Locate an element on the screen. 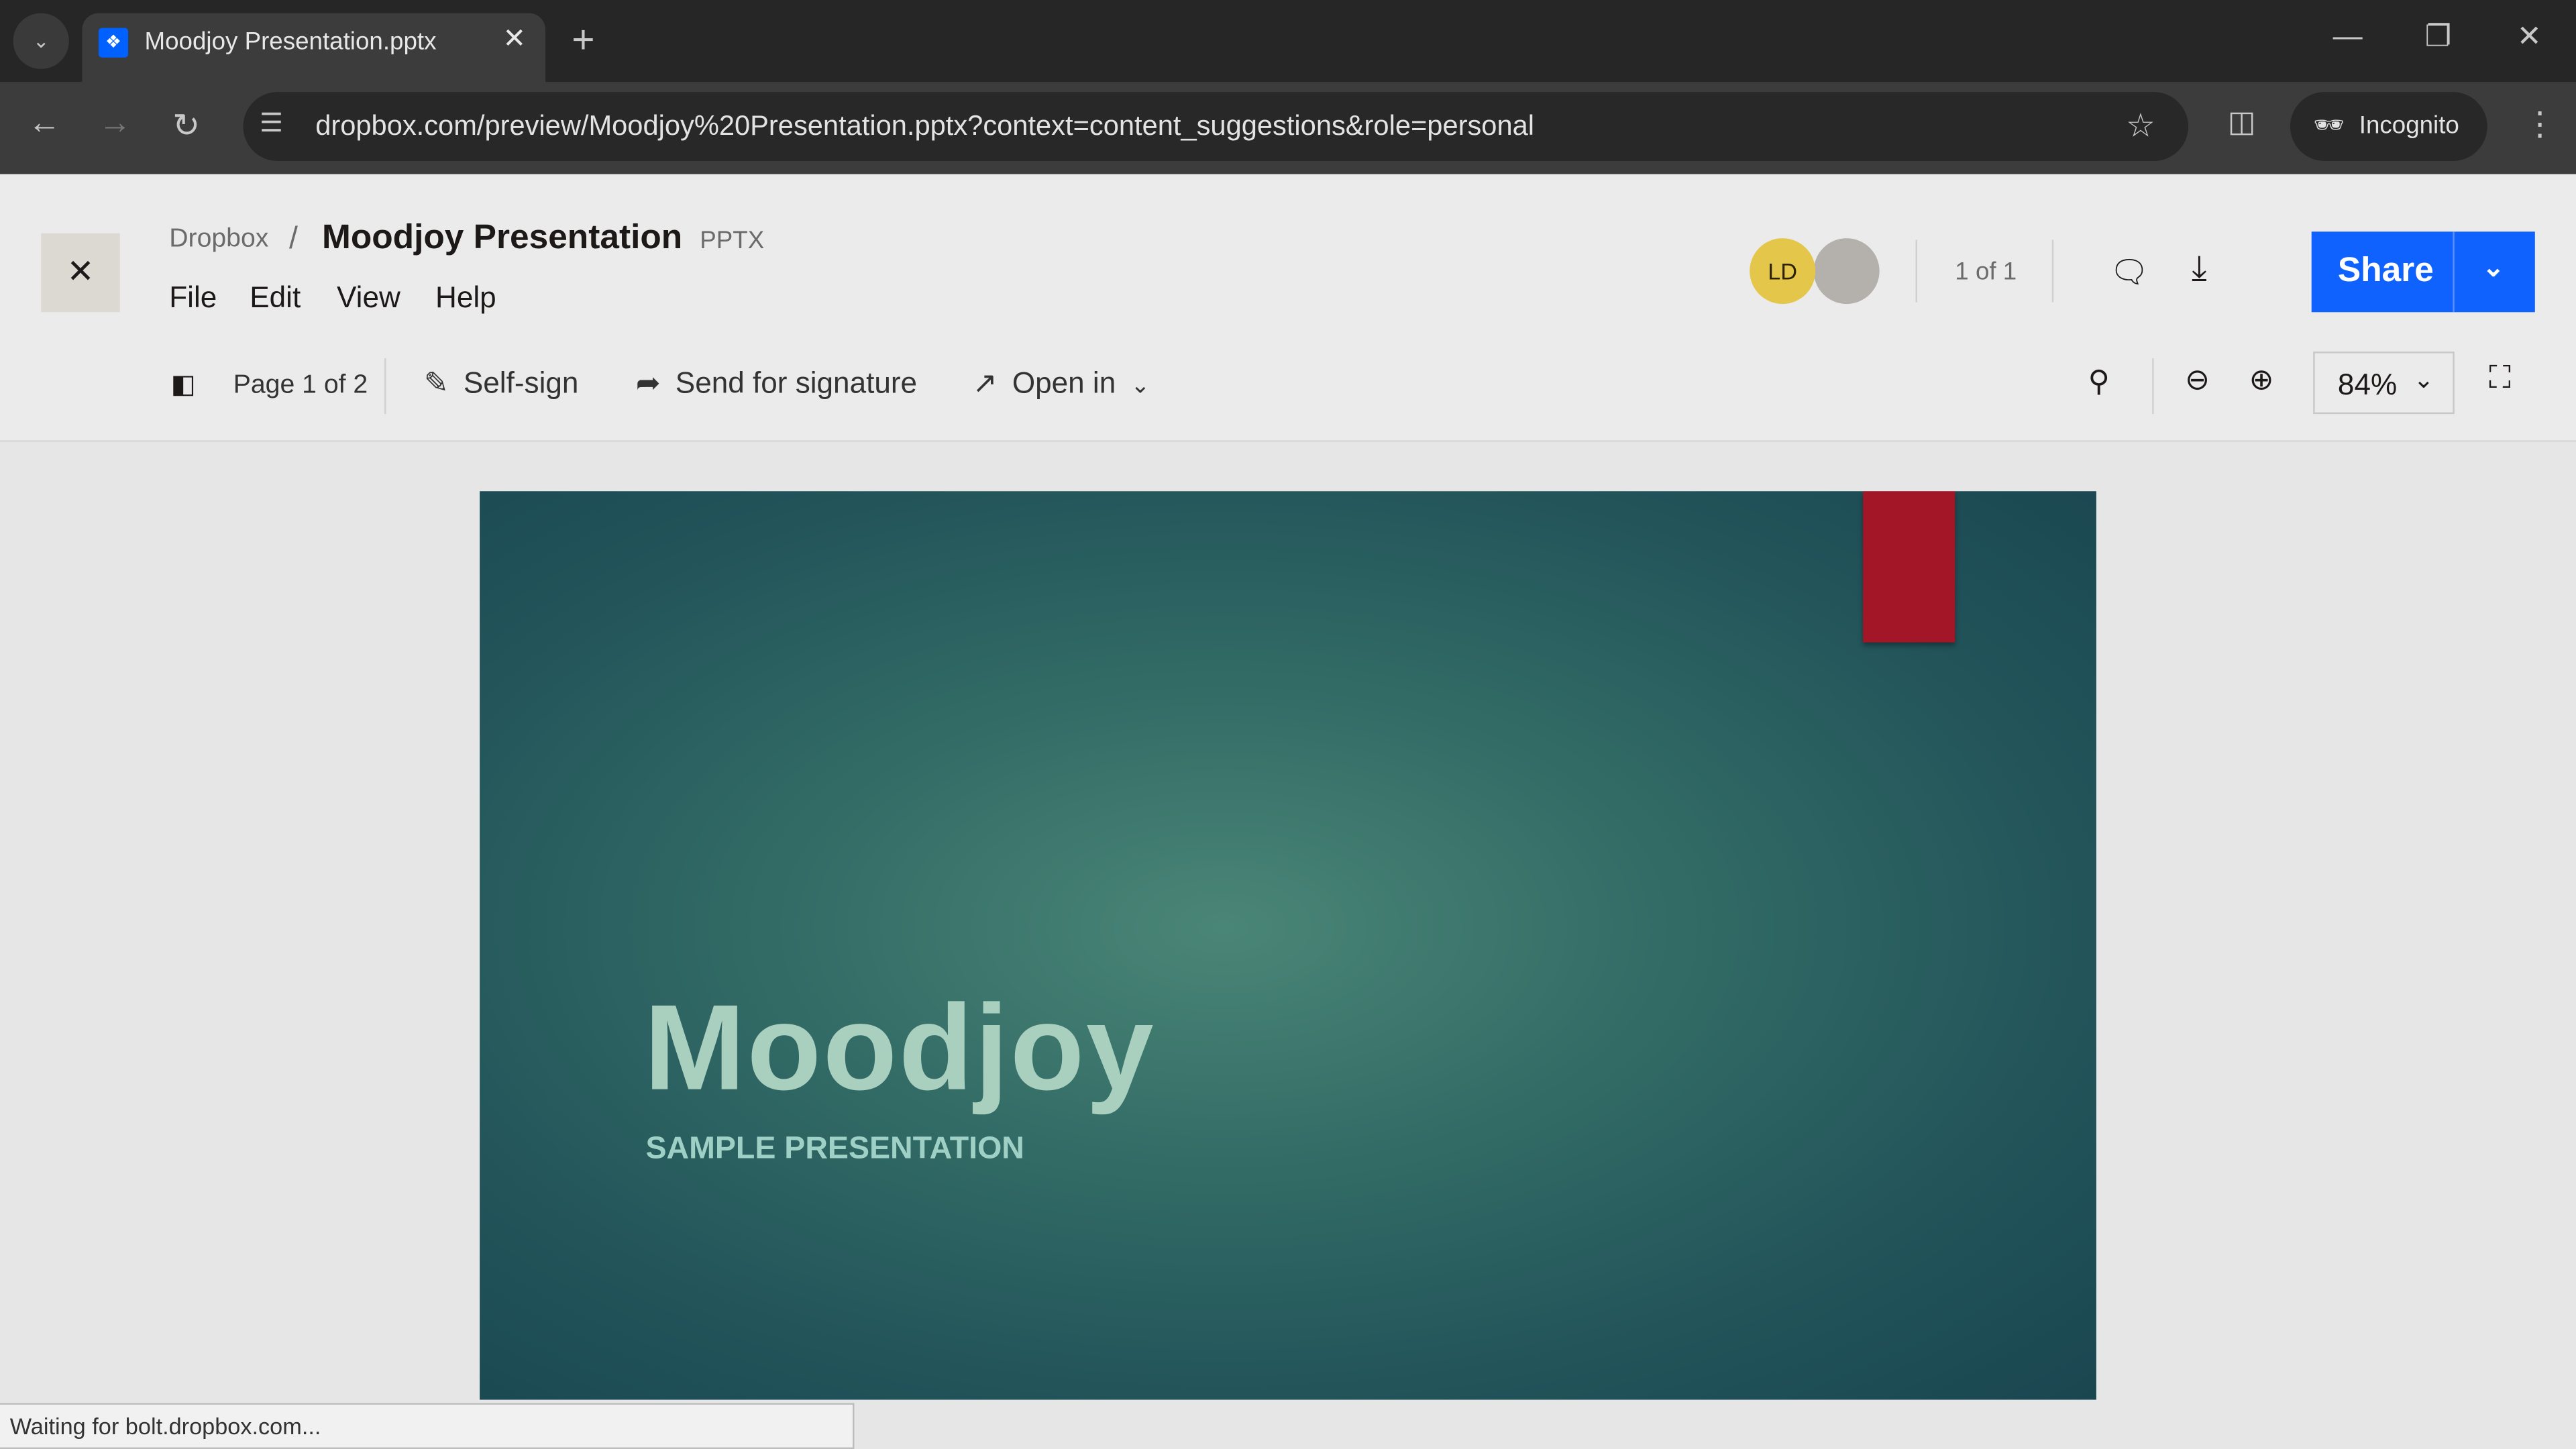  browser-tab: ❖ Moodjoy Presentation.pptx ✕ is located at coordinates (314, 48).